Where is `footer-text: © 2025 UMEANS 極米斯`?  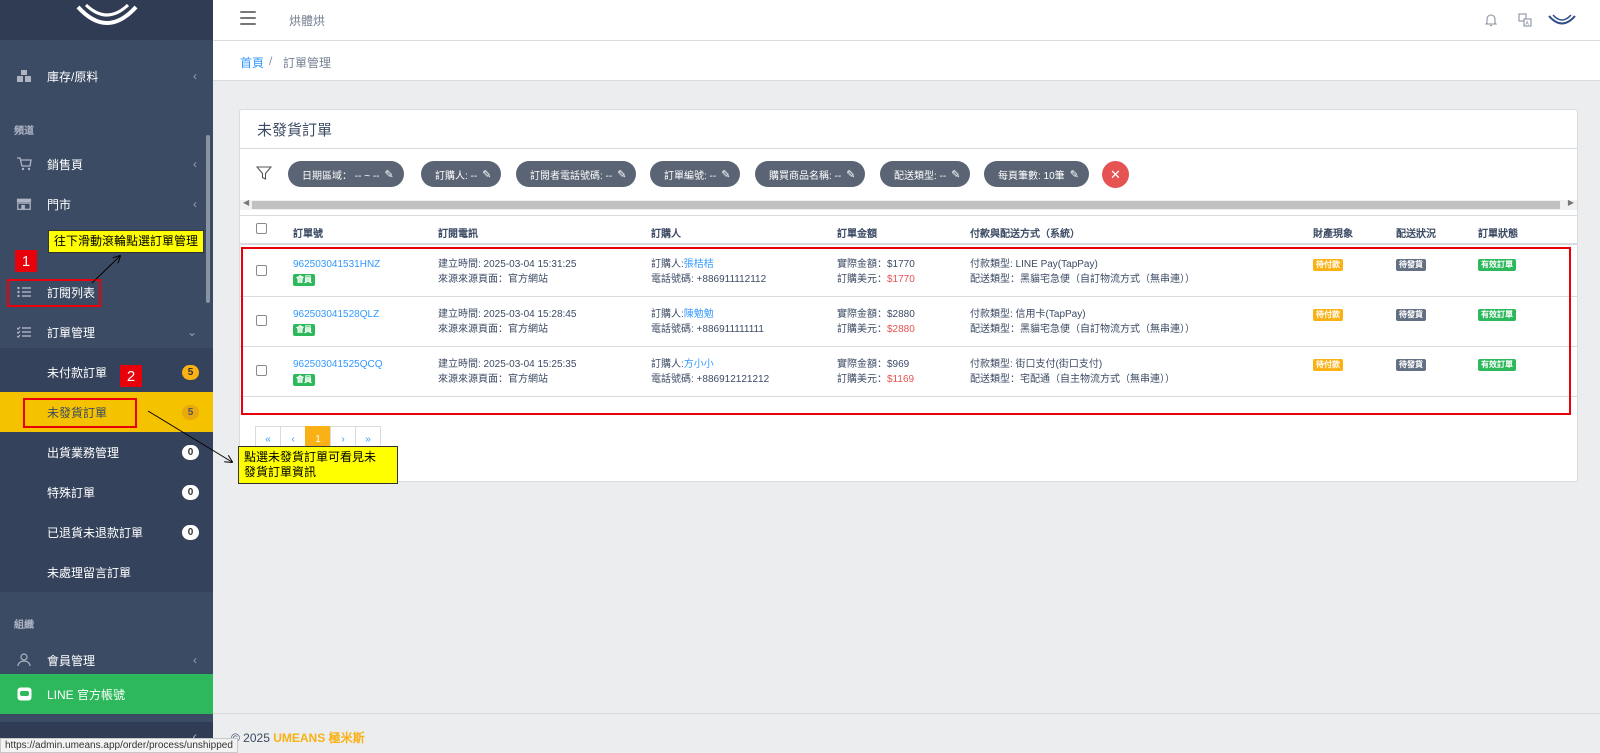
footer-text: © 2025 UMEANS 極米斯 is located at coordinates (298, 738).